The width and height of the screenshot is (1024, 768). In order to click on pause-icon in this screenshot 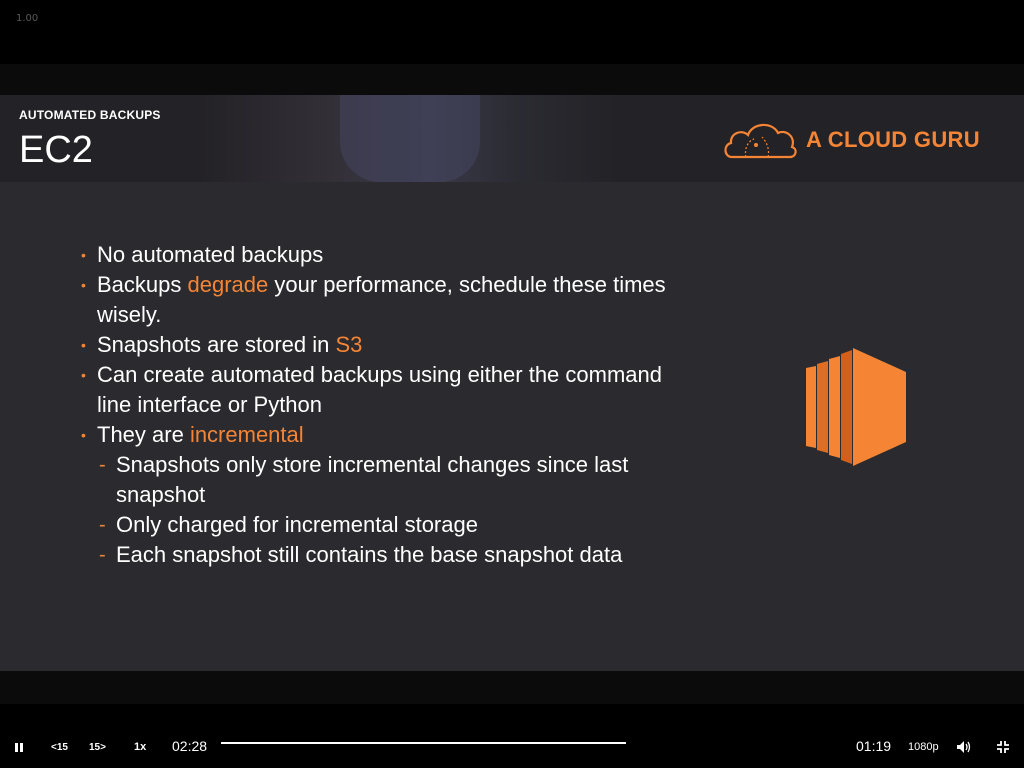, I will do `click(16, 747)`.